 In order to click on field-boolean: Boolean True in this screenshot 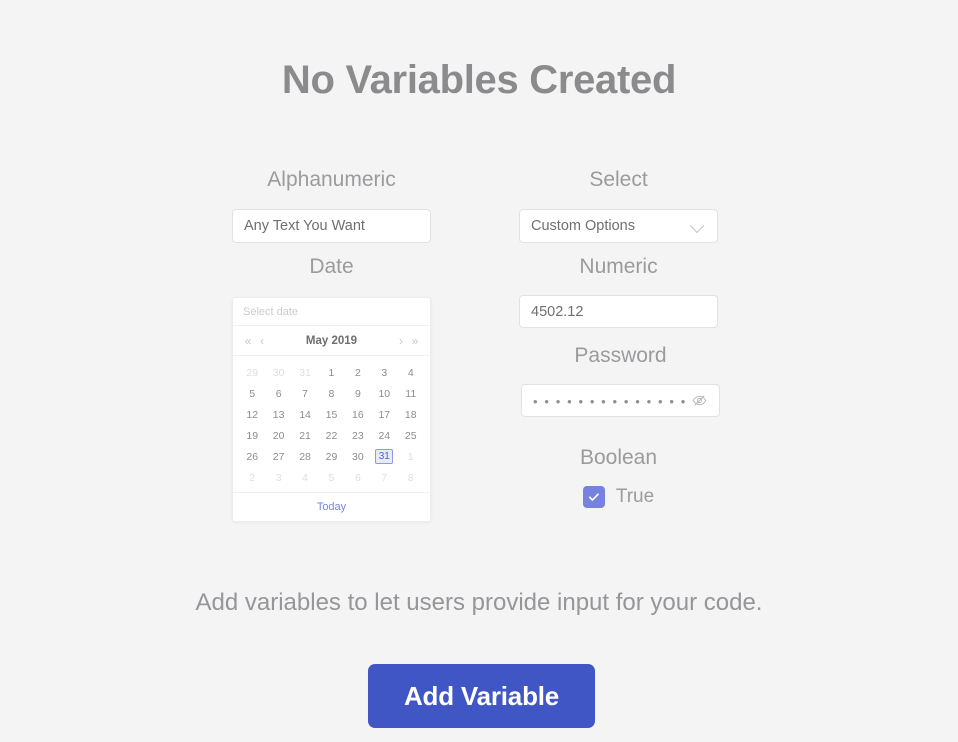, I will do `click(618, 477)`.